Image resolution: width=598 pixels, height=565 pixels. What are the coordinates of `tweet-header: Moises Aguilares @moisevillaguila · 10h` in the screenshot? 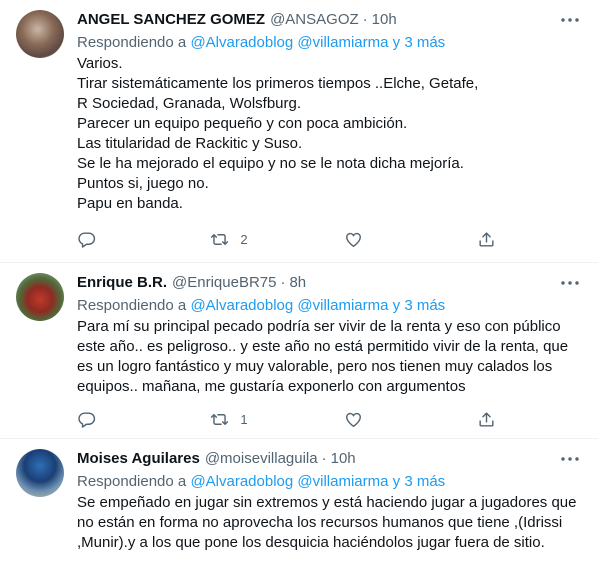 It's located at (331, 460).